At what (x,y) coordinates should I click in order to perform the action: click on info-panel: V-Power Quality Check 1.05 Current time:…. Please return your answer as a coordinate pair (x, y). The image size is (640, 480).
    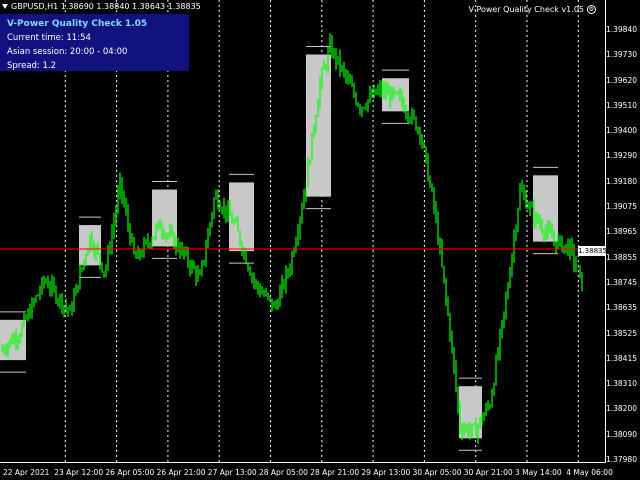
    Looking at the image, I should click on (94, 42).